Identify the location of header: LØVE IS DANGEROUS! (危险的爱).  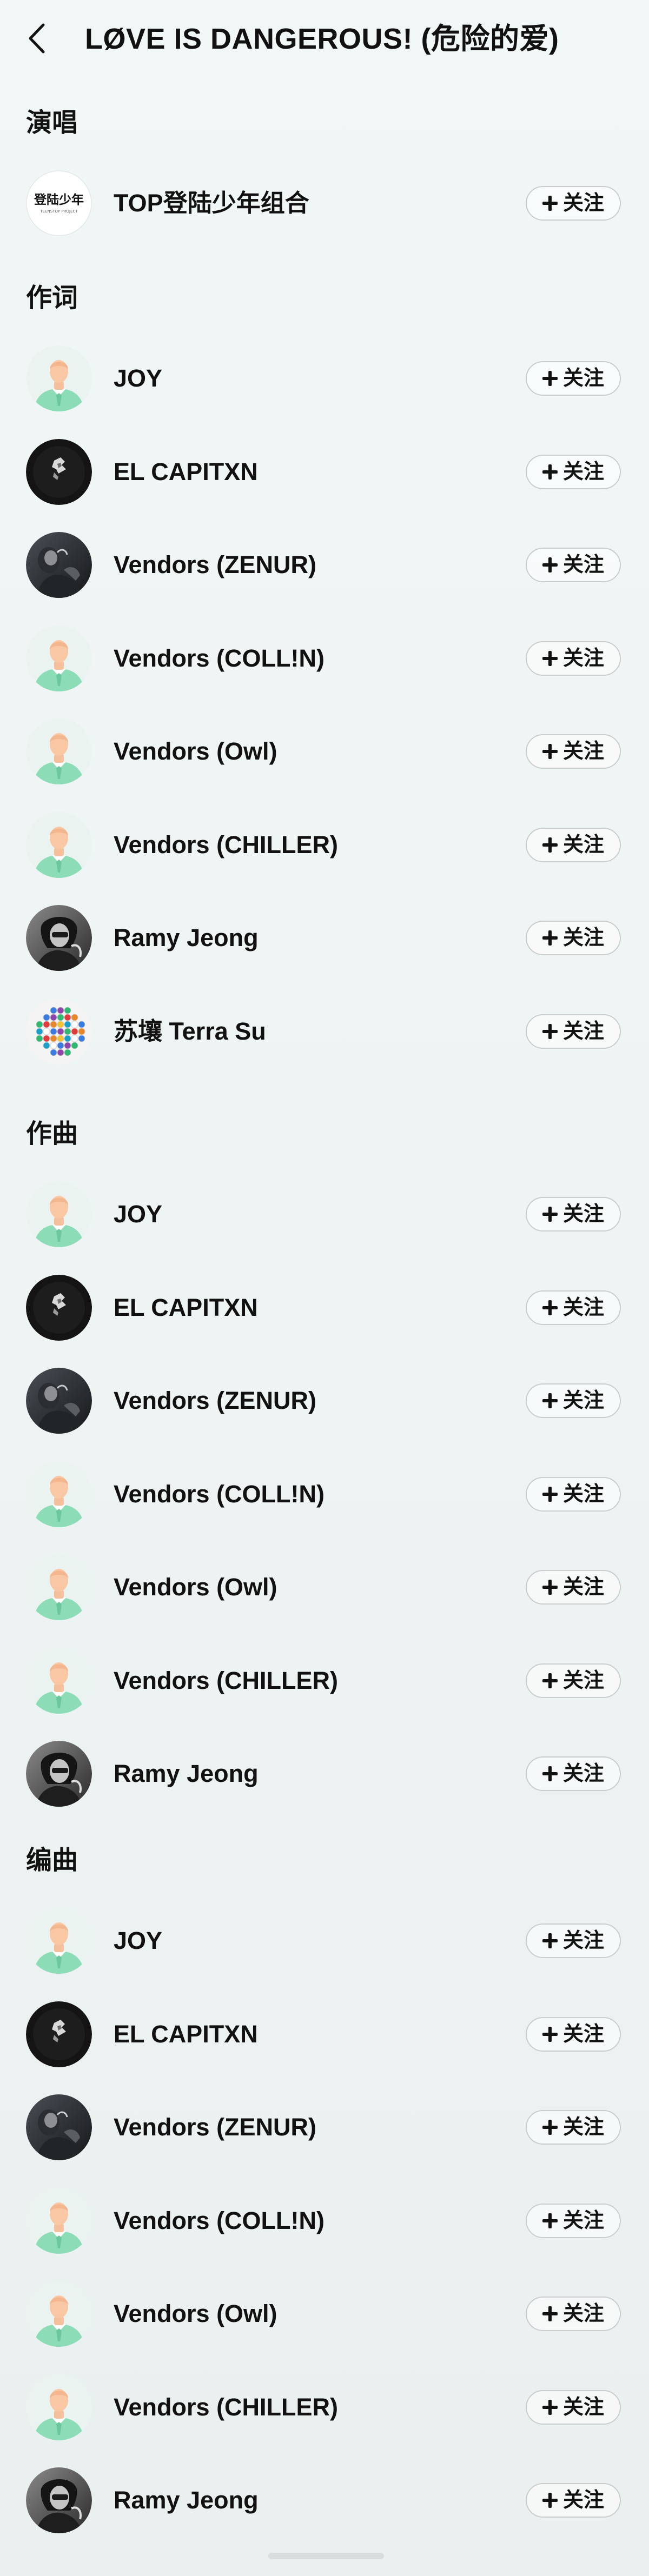
(325, 38).